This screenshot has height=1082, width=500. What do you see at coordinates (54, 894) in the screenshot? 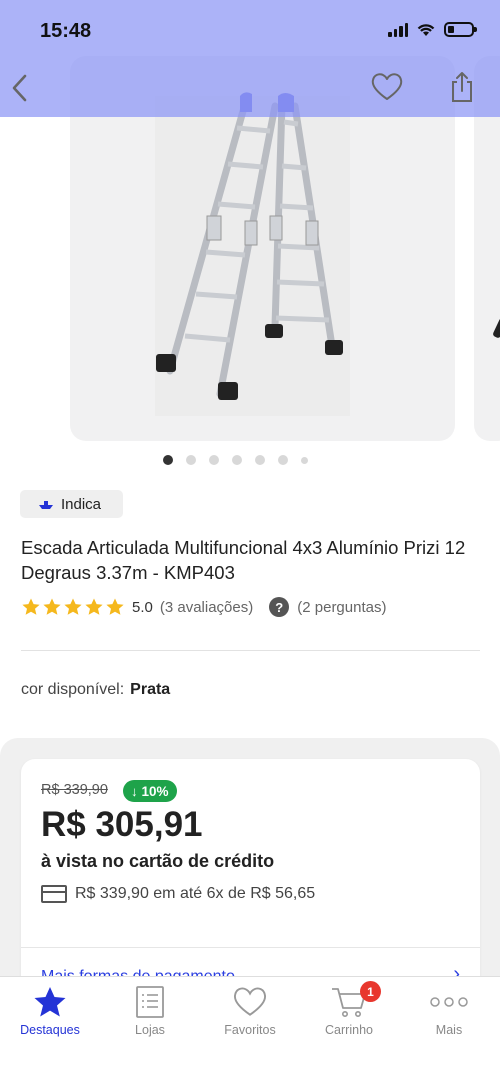
I see `credit-card-icon` at bounding box center [54, 894].